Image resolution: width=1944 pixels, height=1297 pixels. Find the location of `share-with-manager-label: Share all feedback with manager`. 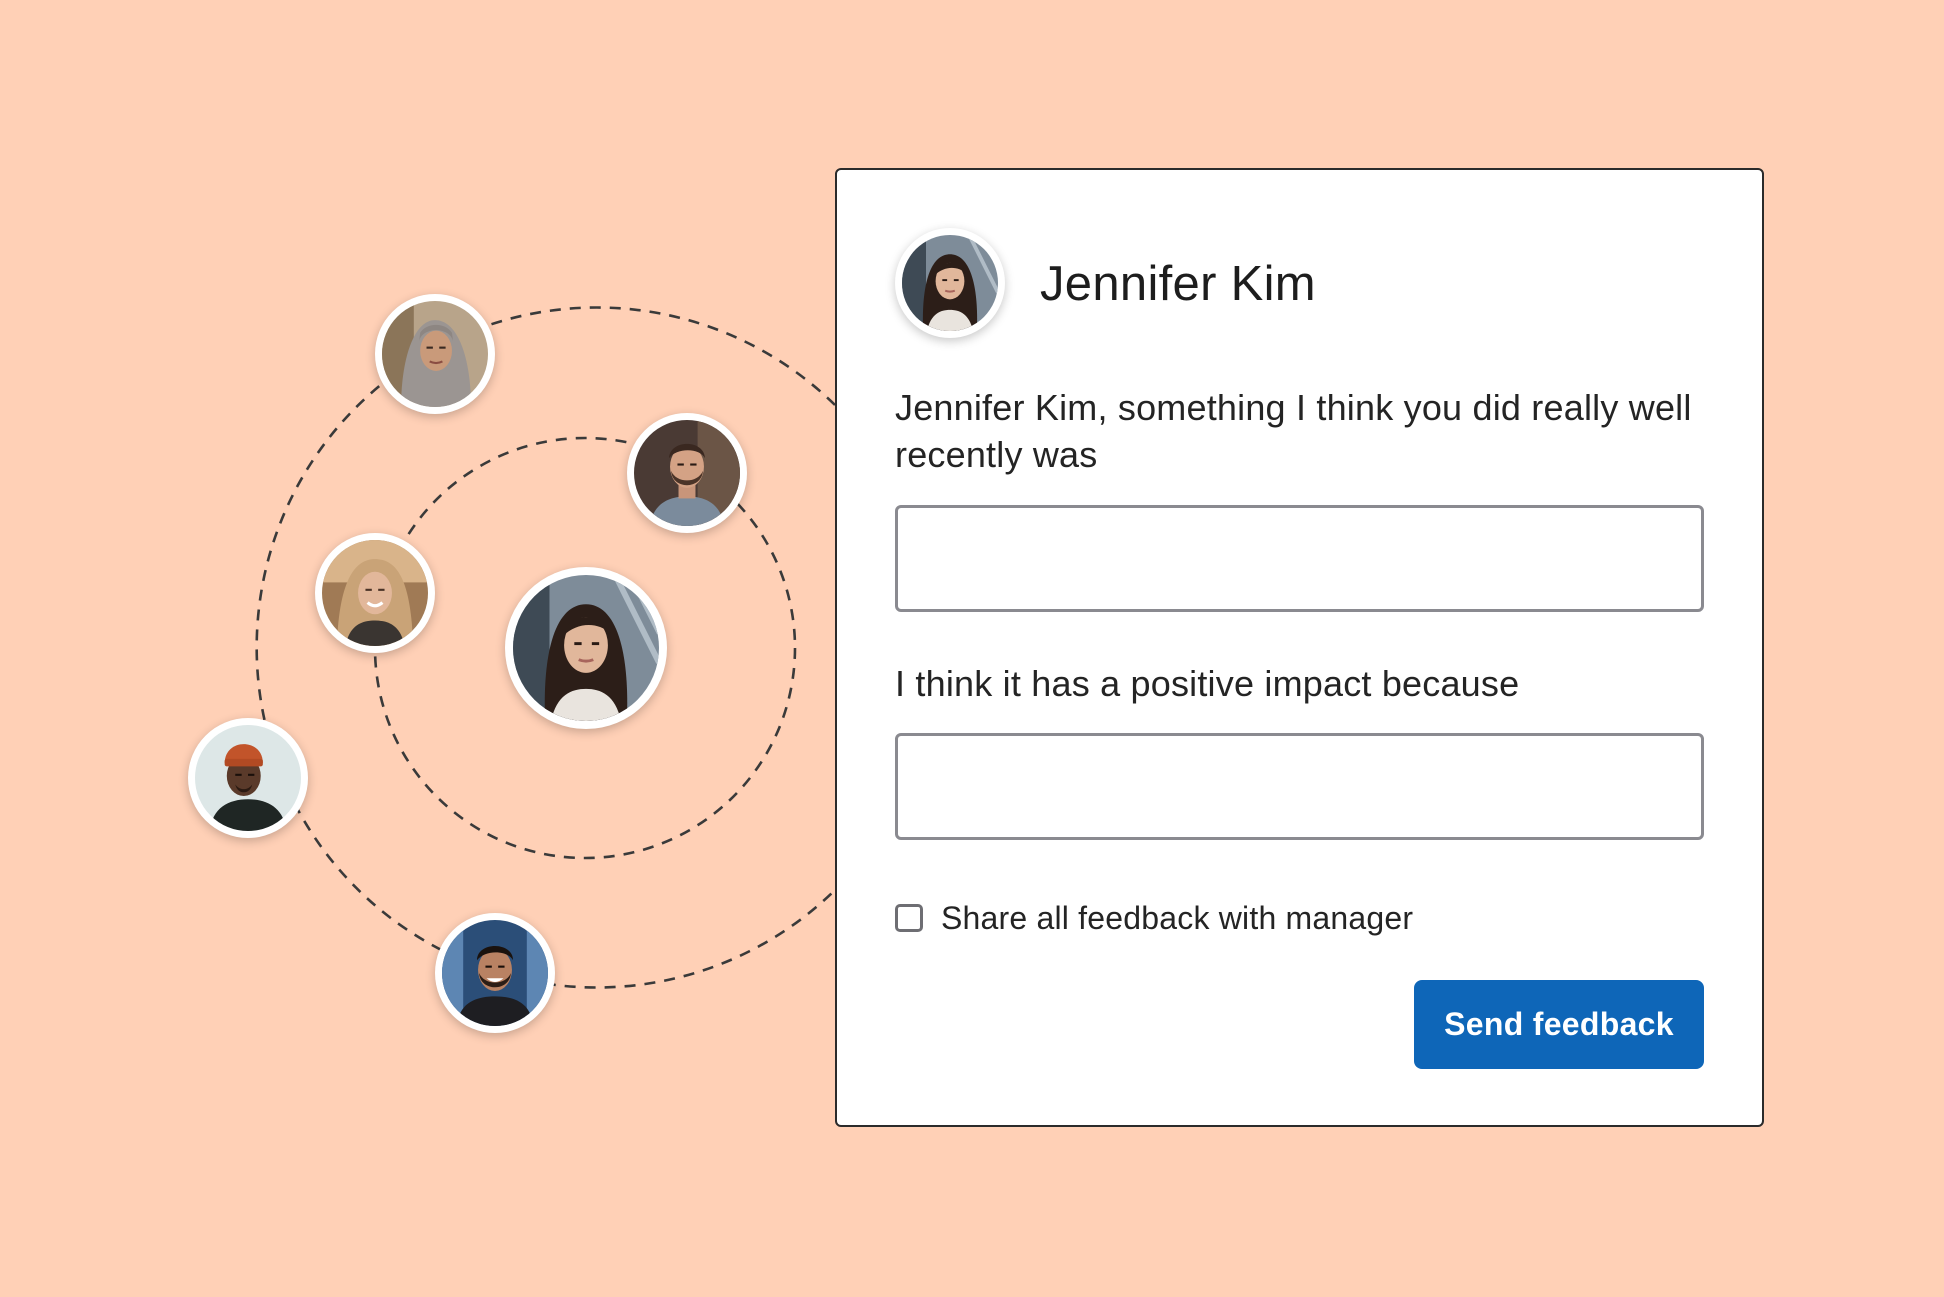

share-with-manager-label: Share all feedback with manager is located at coordinates (1177, 918).